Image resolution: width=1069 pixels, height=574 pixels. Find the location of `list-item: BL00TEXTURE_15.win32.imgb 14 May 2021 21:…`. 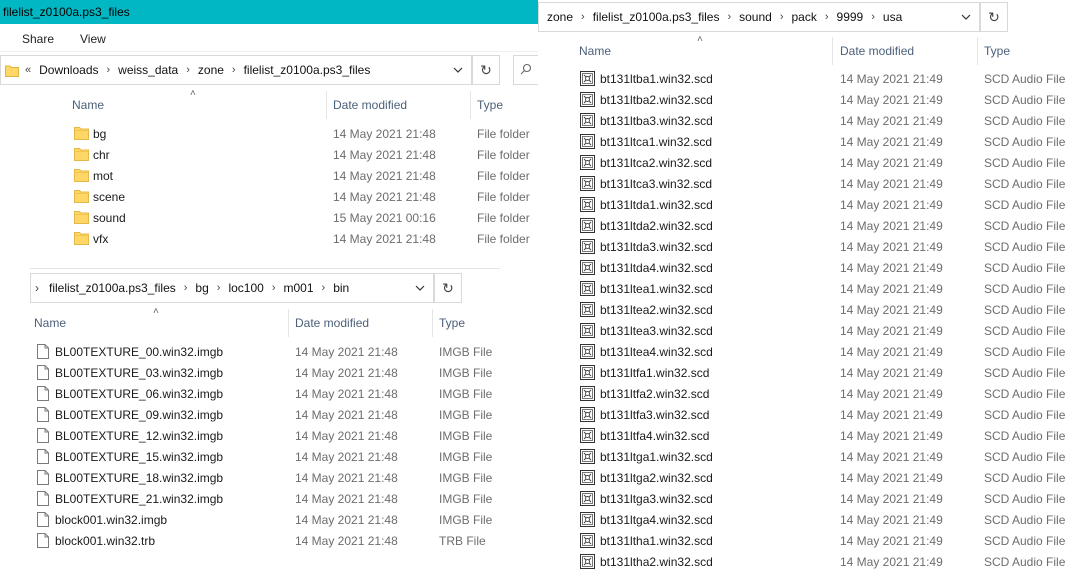

list-item: BL00TEXTURE_15.win32.imgb 14 May 2021 21:… is located at coordinates (280, 456).